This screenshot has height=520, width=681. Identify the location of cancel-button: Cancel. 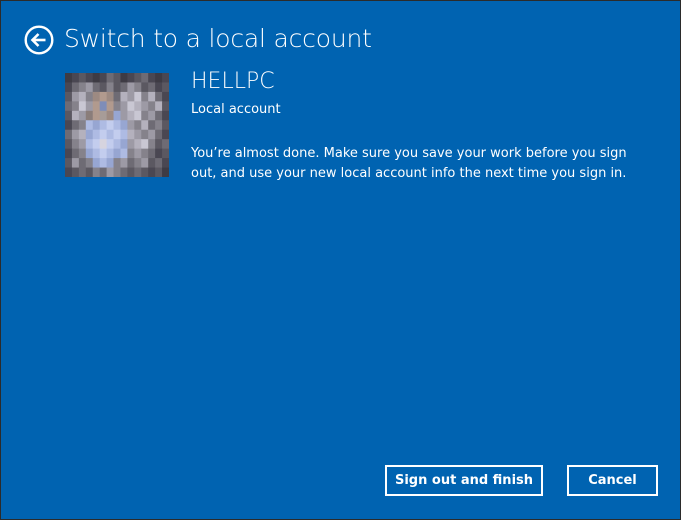
(612, 480).